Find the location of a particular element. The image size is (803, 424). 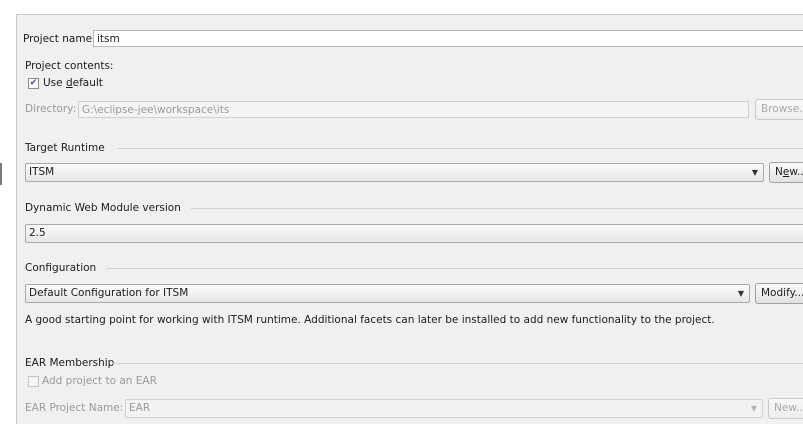

web-module-group-label: Dynamic Web Module version is located at coordinates (103, 208).